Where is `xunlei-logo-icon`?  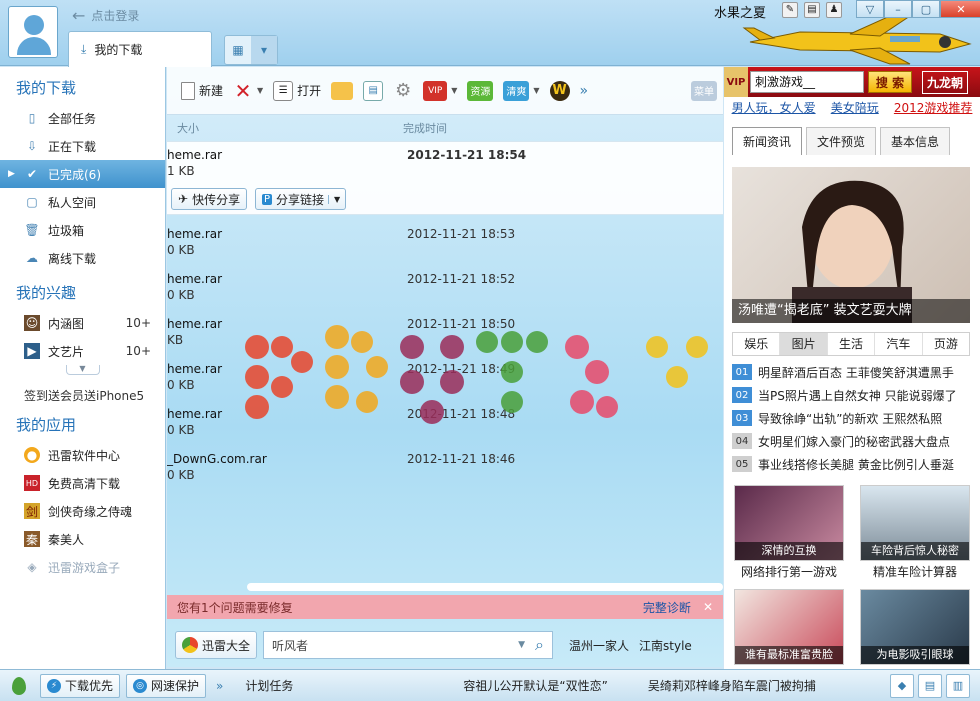 xunlei-logo-icon is located at coordinates (19, 685).